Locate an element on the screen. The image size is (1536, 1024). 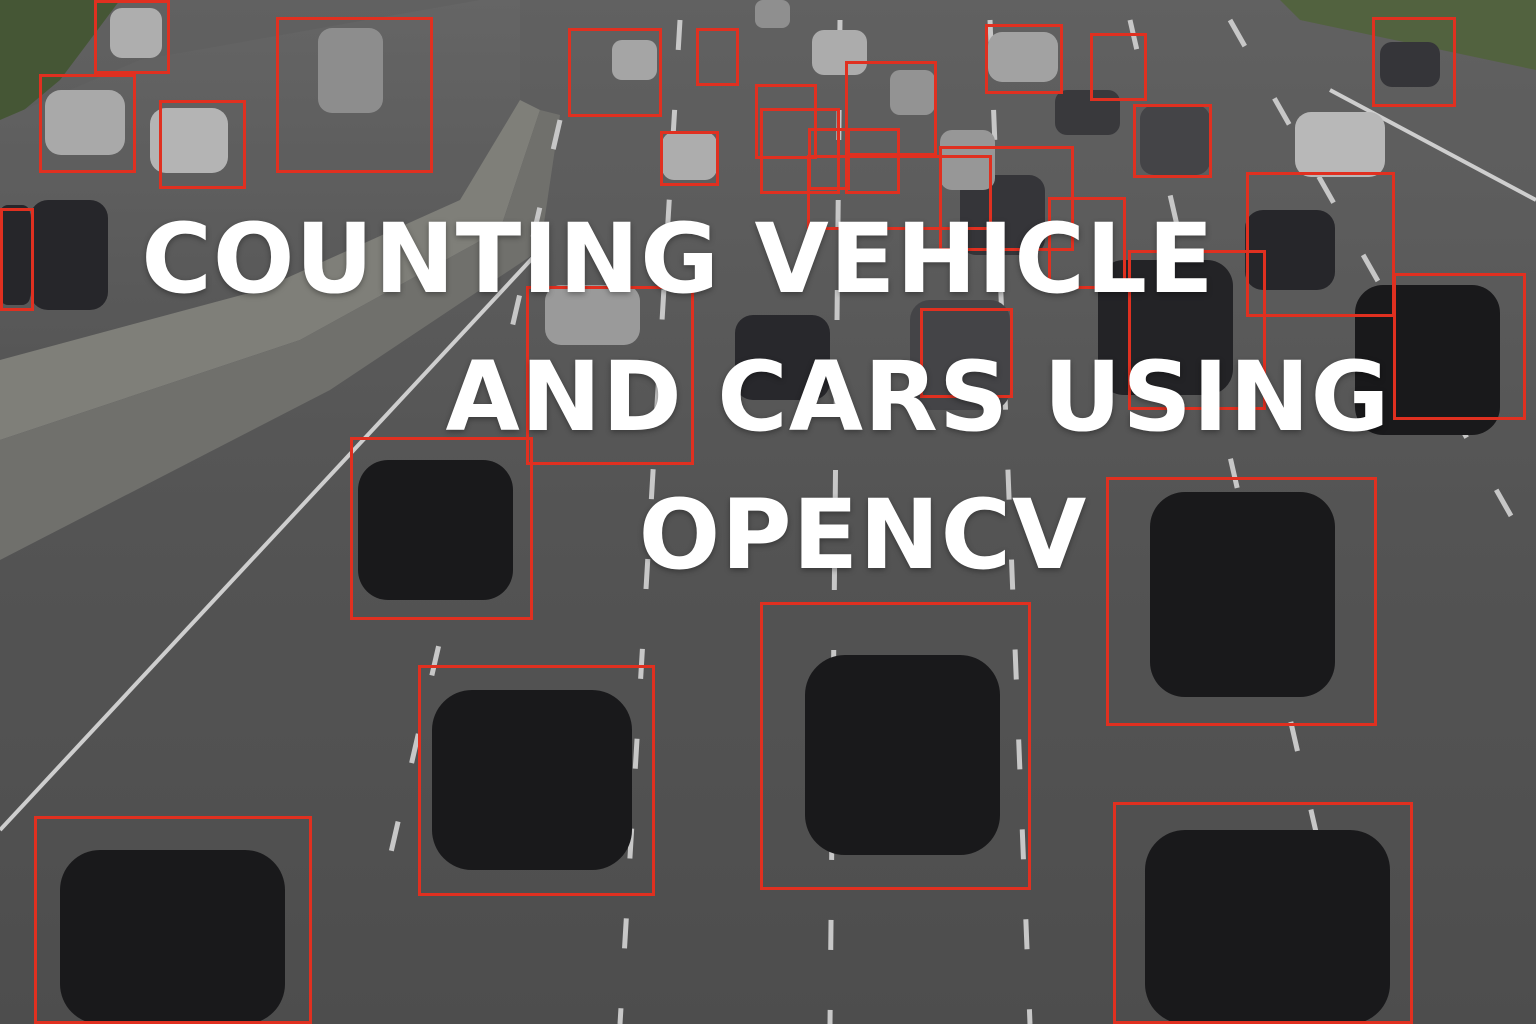
headline-line-1: COUNTING VEHICLE is located at coordinates (678, 259).